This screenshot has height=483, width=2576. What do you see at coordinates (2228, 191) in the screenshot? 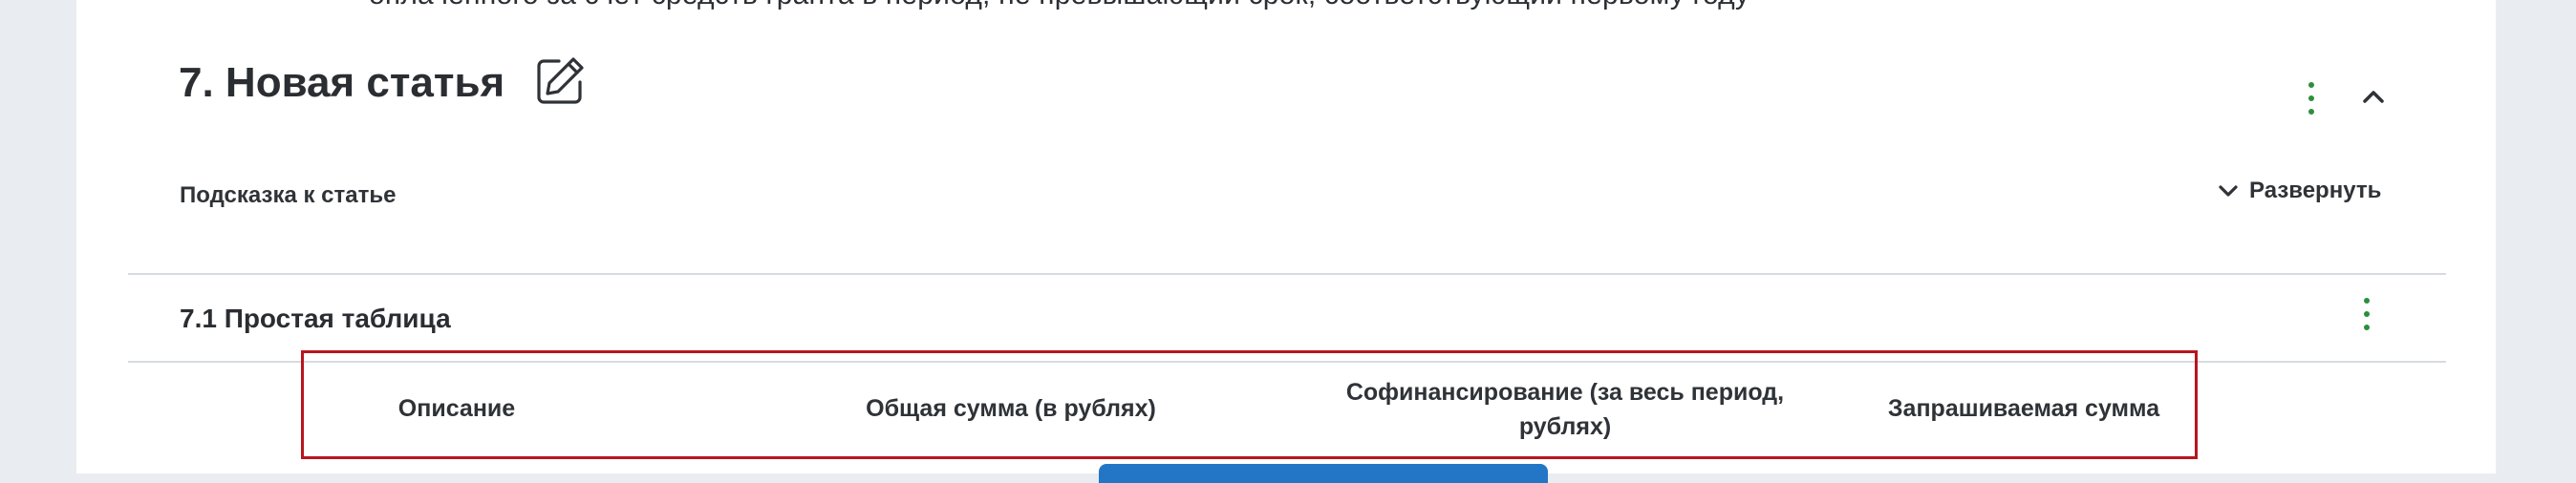
I see `chevron-down-icon` at bounding box center [2228, 191].